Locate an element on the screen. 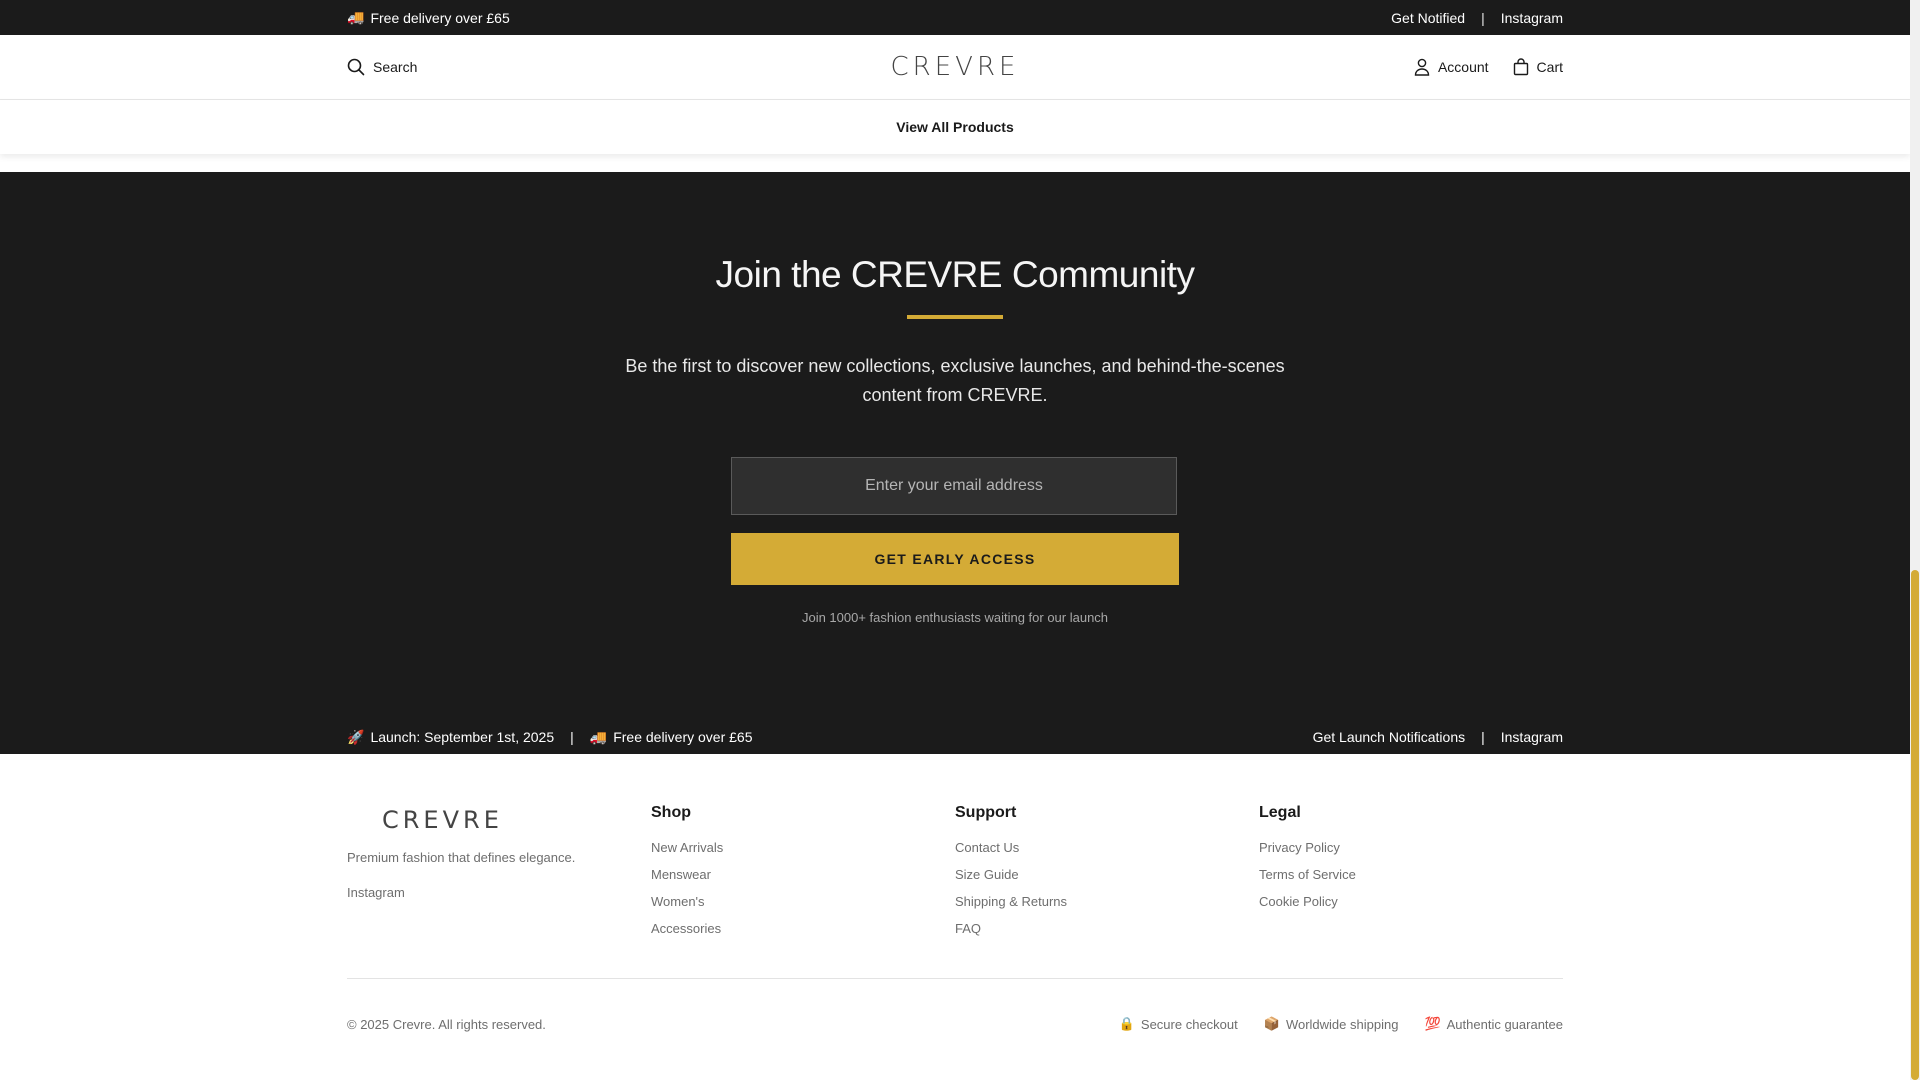 The height and width of the screenshot is (1080, 1920). get-early-access-button: GET EARLY ACCESS is located at coordinates (955, 559).